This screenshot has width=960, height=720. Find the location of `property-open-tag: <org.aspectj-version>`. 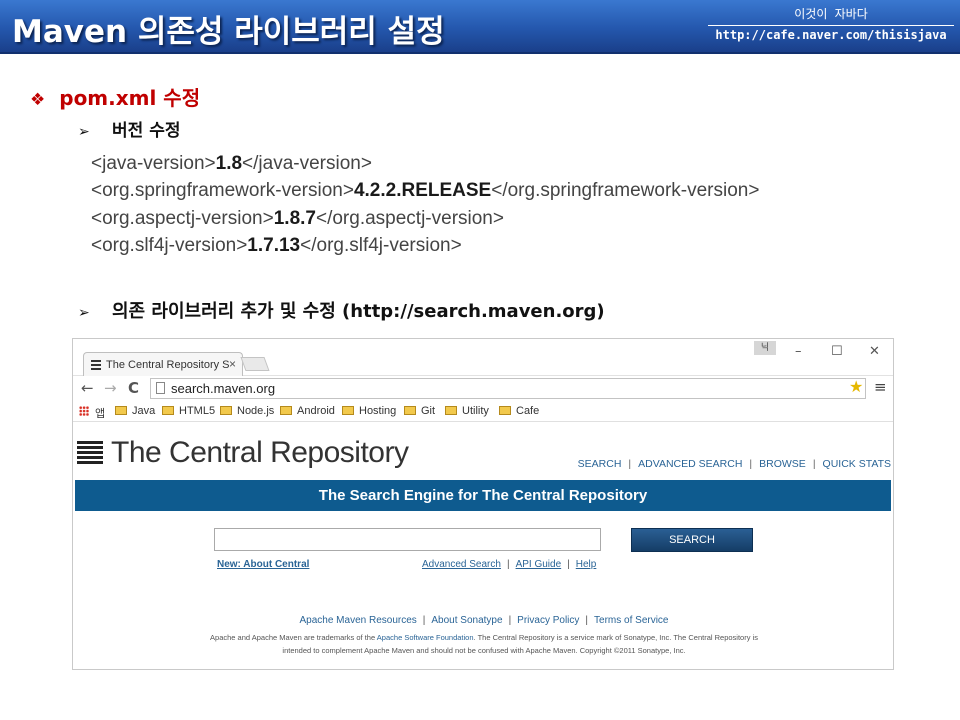

property-open-tag: <org.aspectj-version> is located at coordinates (182, 218).